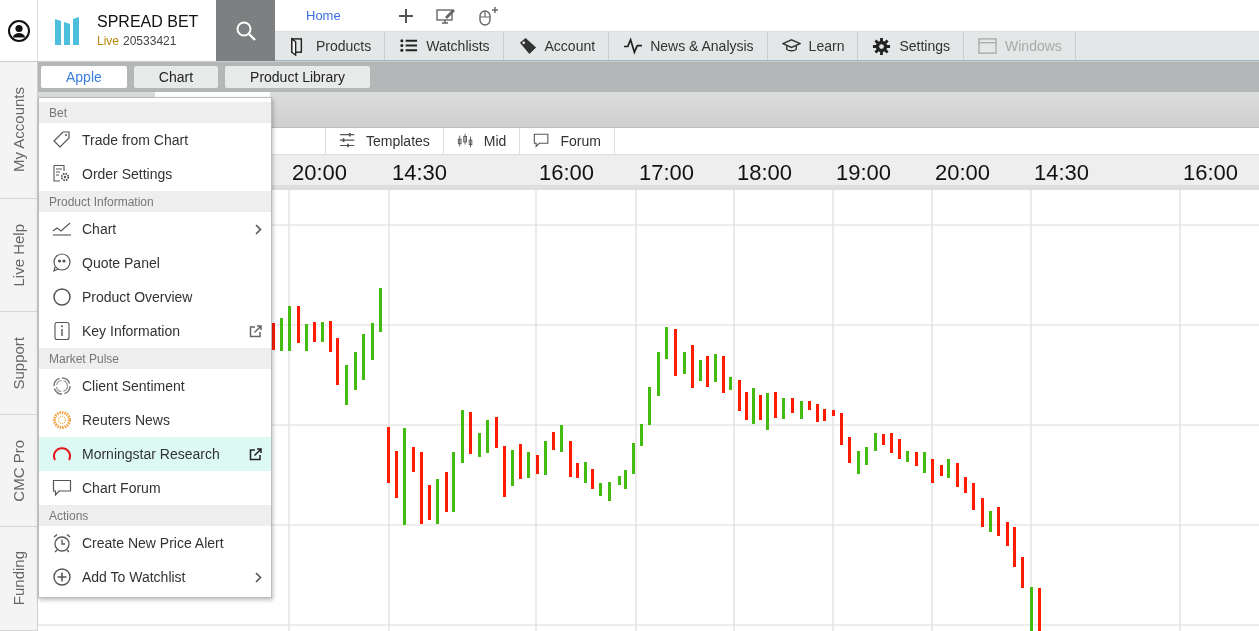 This screenshot has width=1259, height=631. What do you see at coordinates (765, 173) in the screenshot?
I see `time-axis-label: 18:00` at bounding box center [765, 173].